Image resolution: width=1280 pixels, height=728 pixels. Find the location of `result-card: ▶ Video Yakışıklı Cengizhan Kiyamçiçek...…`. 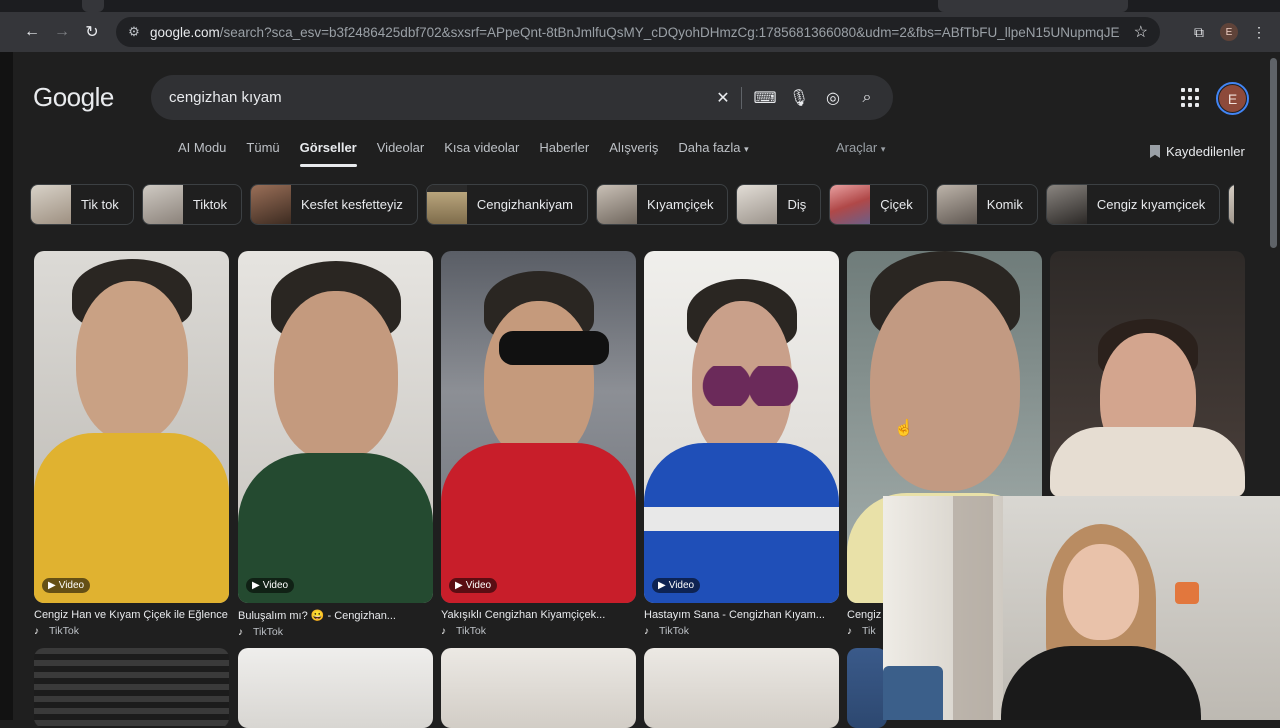

result-card: ▶ Video Yakışıklı Cengizhan Kiyamçiçek...… is located at coordinates (538, 444).